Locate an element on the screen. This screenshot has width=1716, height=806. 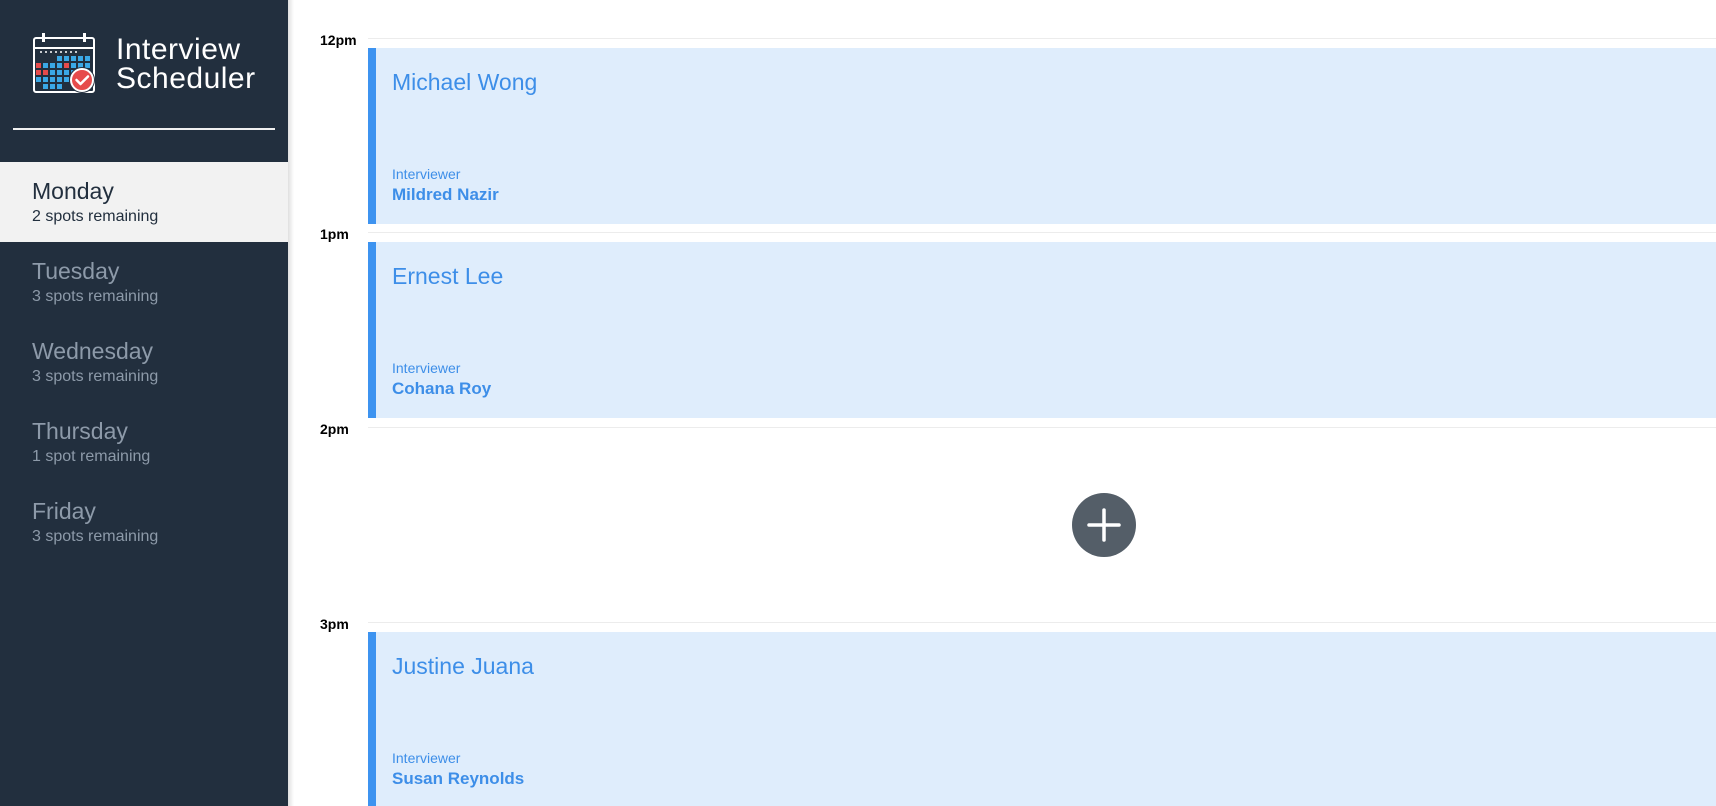
day-spots: 1 spot remaining is located at coordinates (91, 456).